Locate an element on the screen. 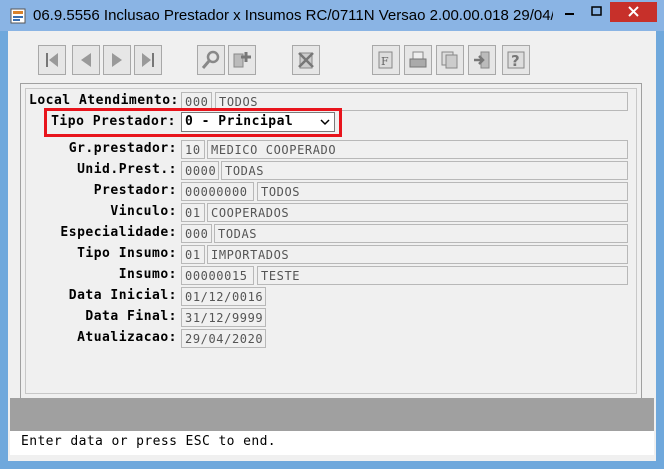  vinculo-code-field: 01 is located at coordinates (193, 212).